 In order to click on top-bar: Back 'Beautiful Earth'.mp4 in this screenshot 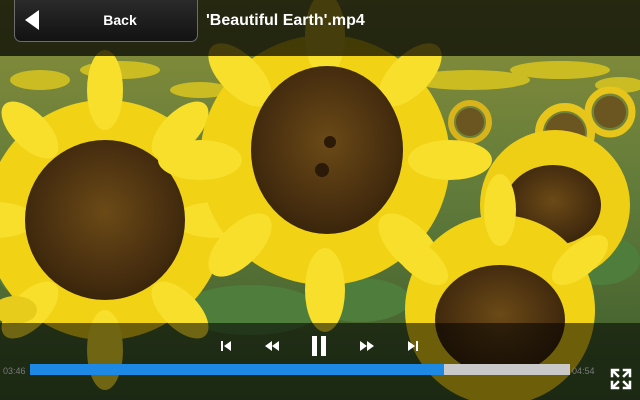, I will do `click(320, 28)`.